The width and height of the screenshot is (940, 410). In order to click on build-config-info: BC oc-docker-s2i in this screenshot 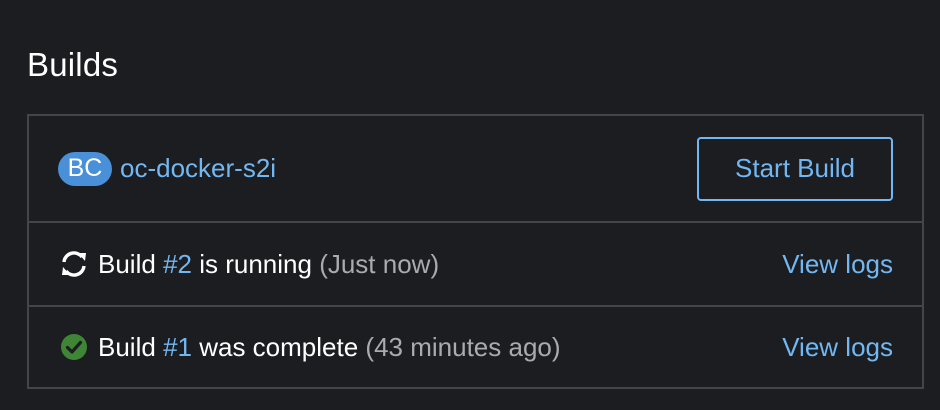, I will do `click(167, 168)`.